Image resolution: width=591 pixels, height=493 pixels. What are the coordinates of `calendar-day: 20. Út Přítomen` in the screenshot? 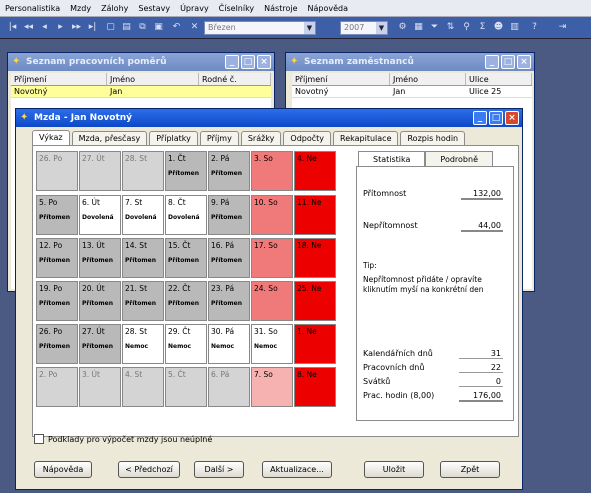 It's located at (100, 301).